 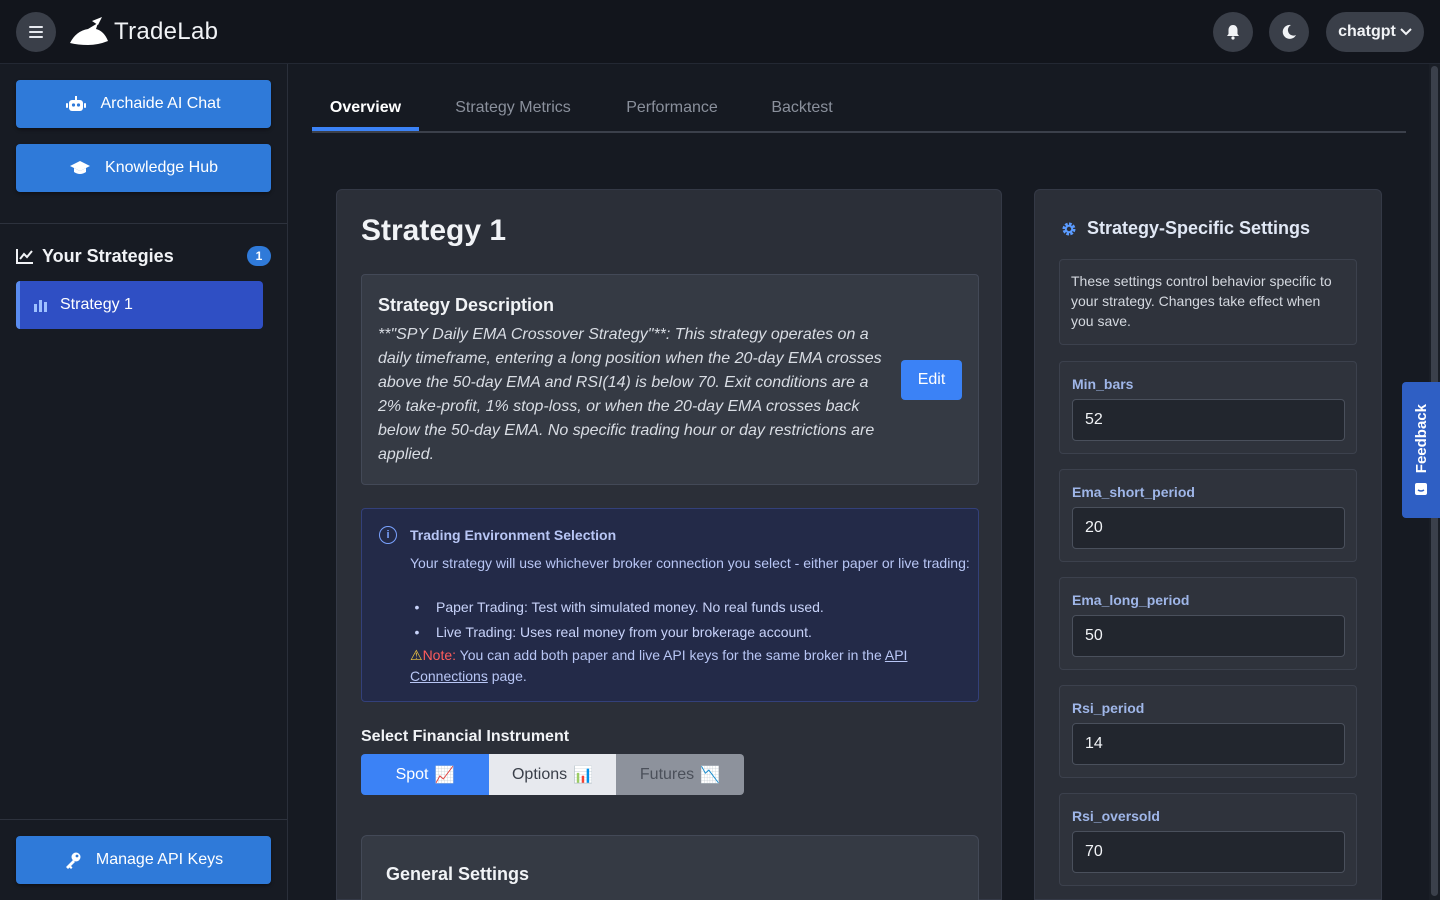 I want to click on setting-min-bars: Min_bars, so click(x=1208, y=407).